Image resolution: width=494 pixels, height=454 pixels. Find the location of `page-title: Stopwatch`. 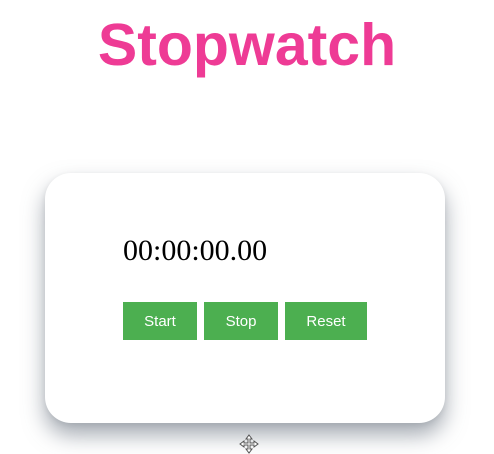

page-title: Stopwatch is located at coordinates (247, 45).